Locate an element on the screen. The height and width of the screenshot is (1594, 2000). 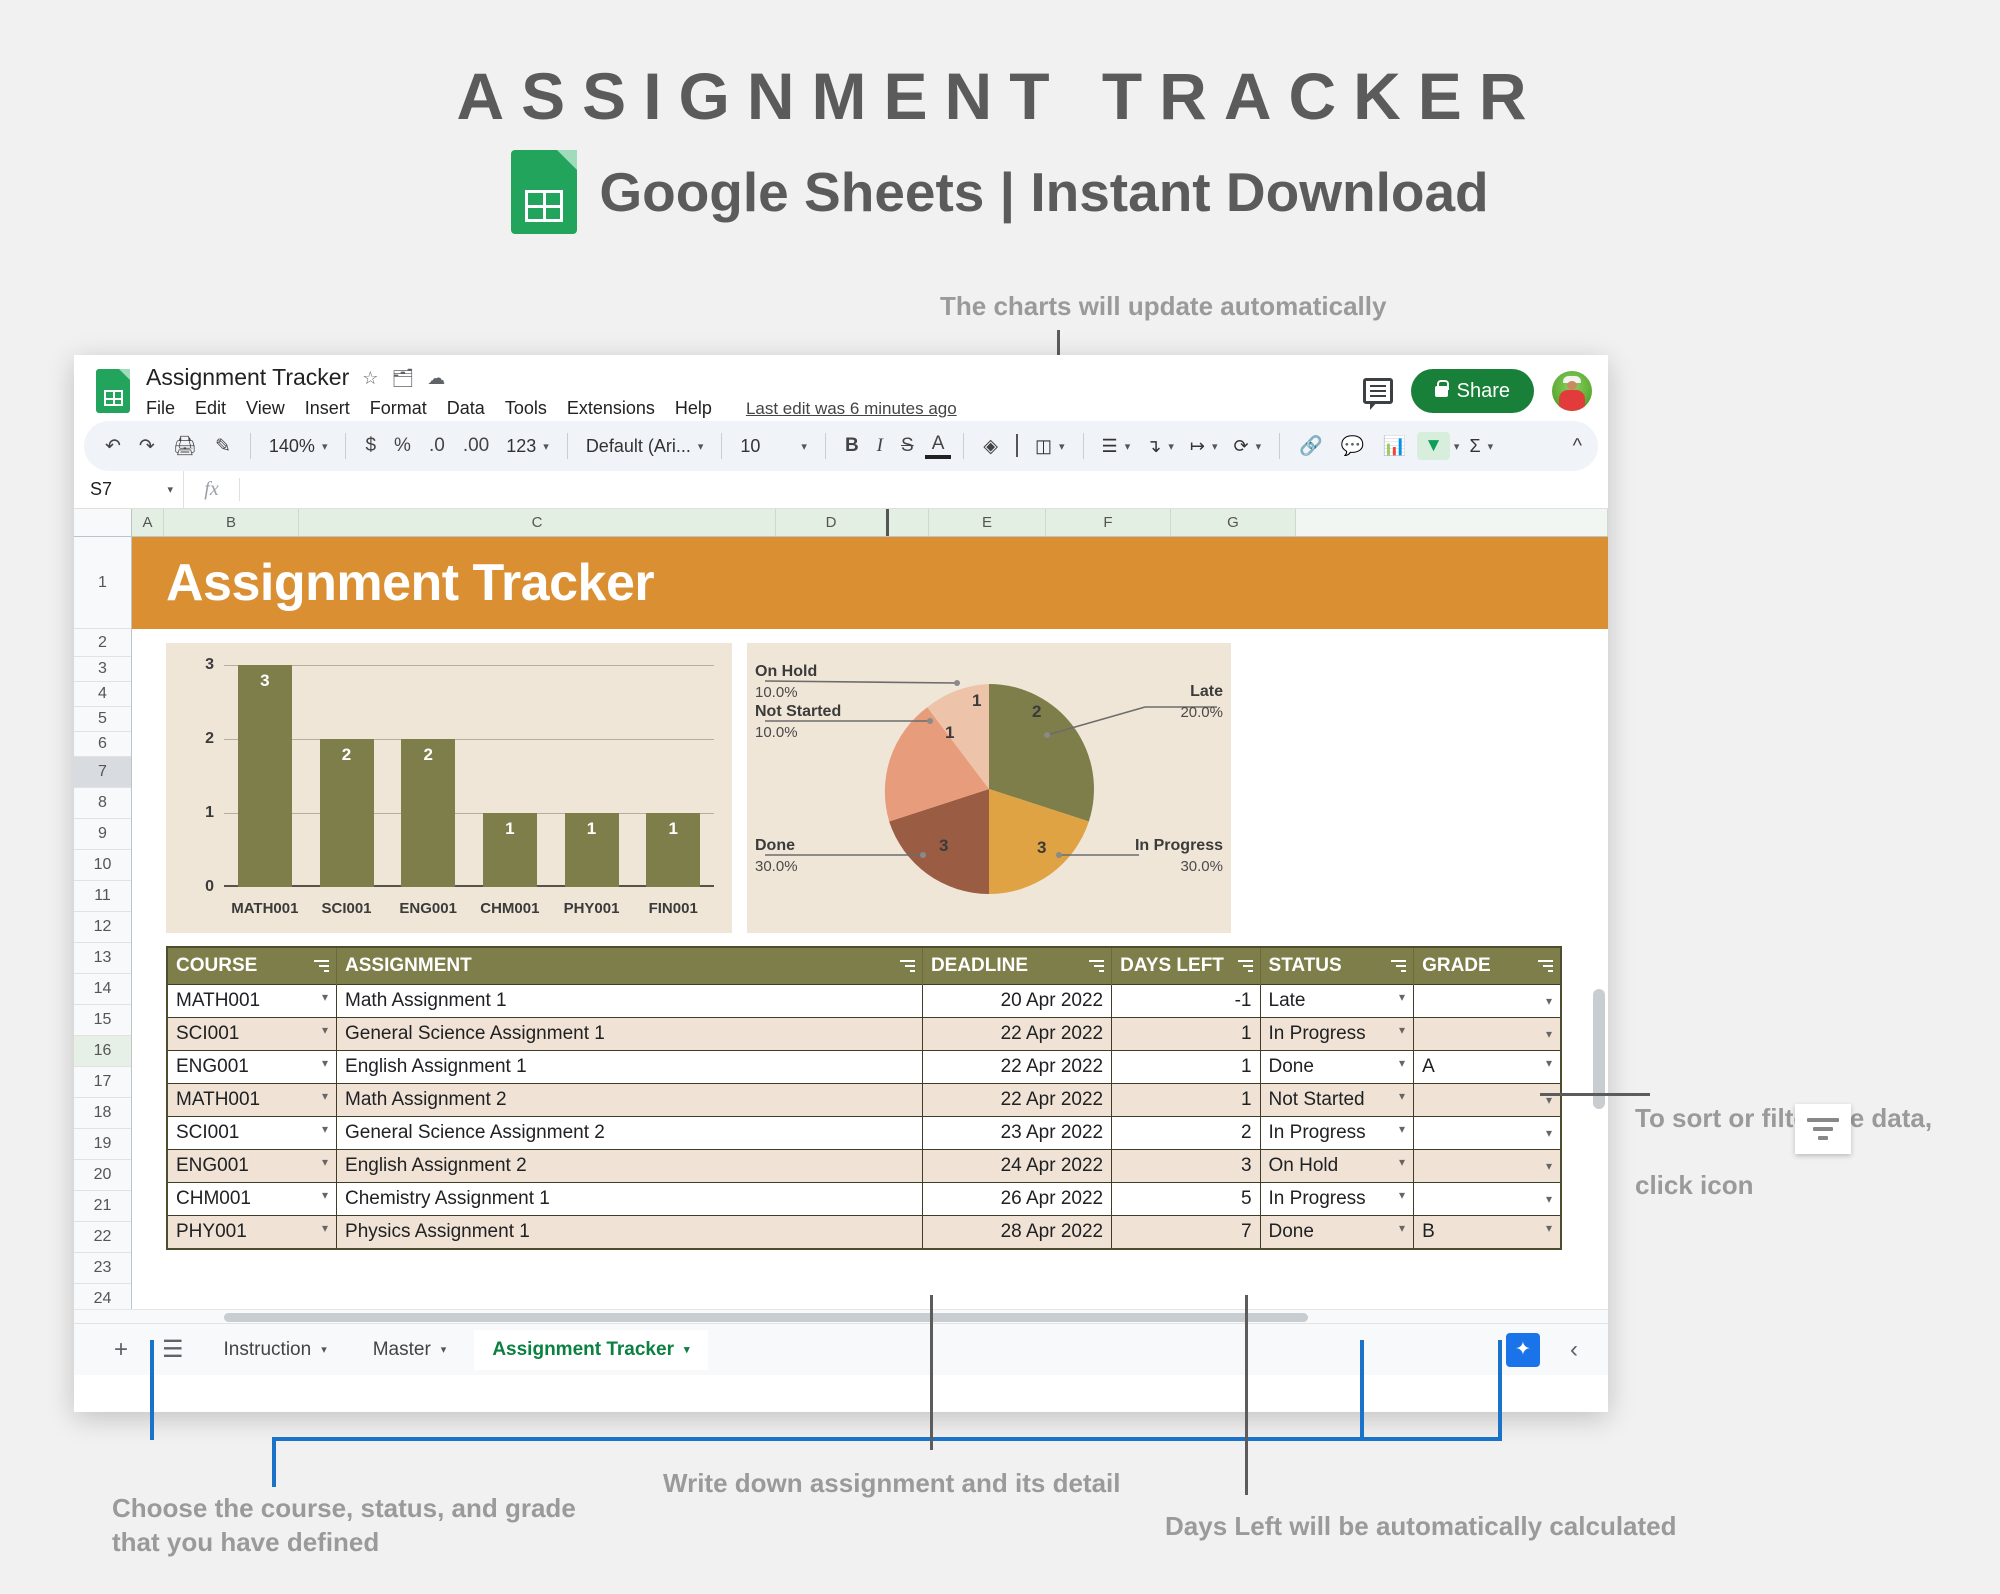
cell-assignment: Physics Assignment 1 is located at coordinates (629, 1232).